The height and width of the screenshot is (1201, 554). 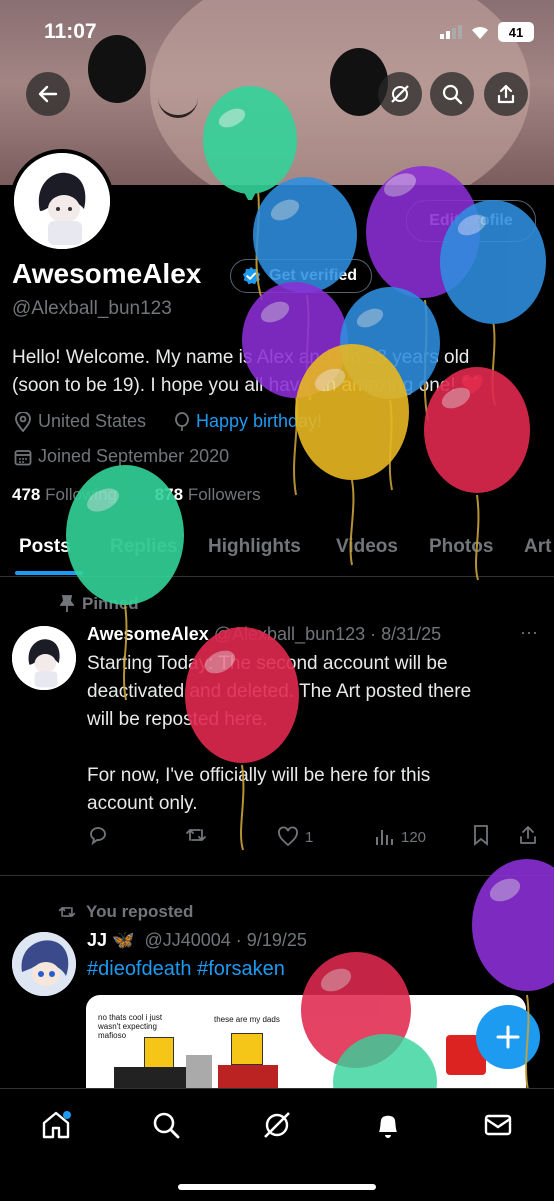 I want to click on verified-badge-icon, so click(x=251, y=276).